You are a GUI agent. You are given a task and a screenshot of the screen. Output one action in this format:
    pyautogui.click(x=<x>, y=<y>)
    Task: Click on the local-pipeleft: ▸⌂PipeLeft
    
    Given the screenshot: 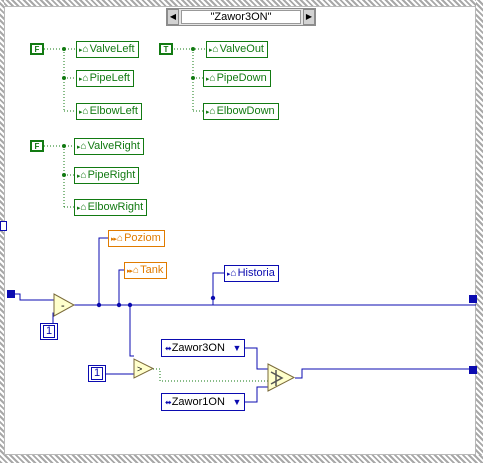 What is the action you would take?
    pyautogui.click(x=105, y=78)
    